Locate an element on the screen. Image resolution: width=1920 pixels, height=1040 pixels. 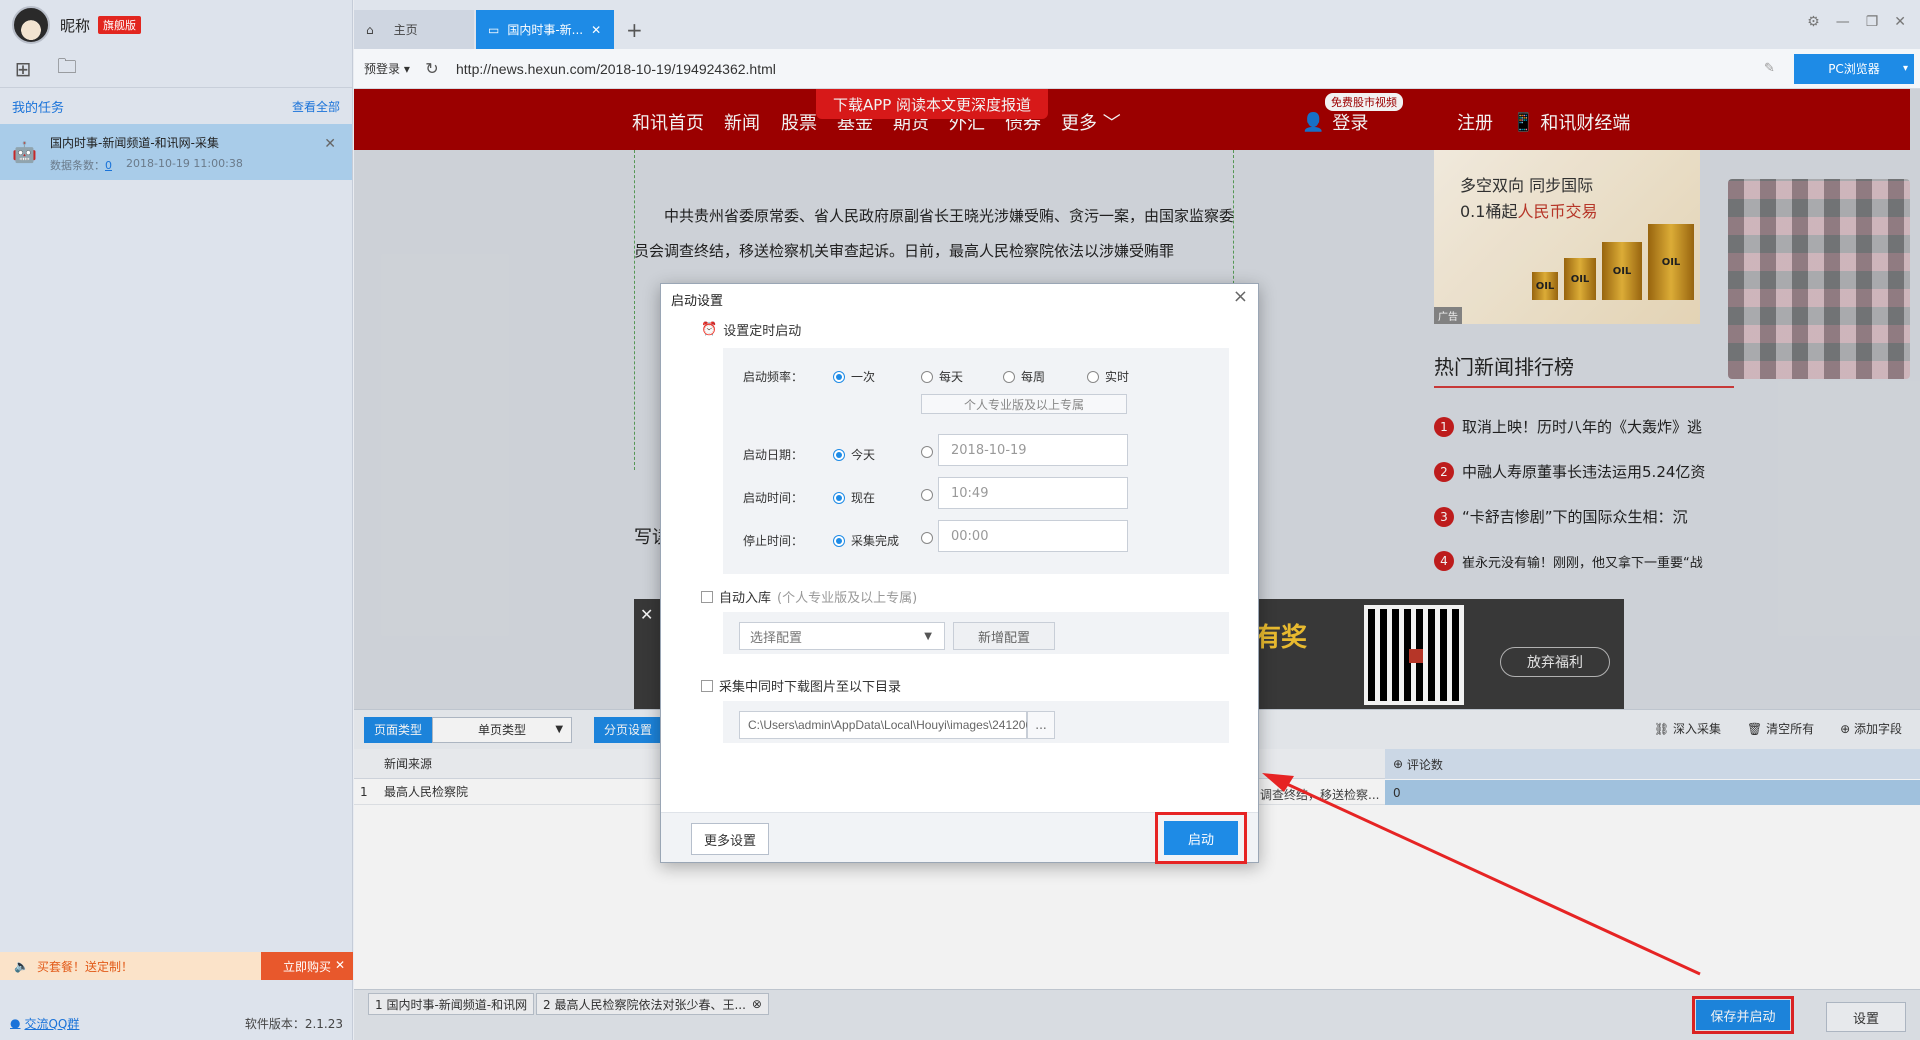
gear-icon: ⚙ is located at coordinates (1813, 22).